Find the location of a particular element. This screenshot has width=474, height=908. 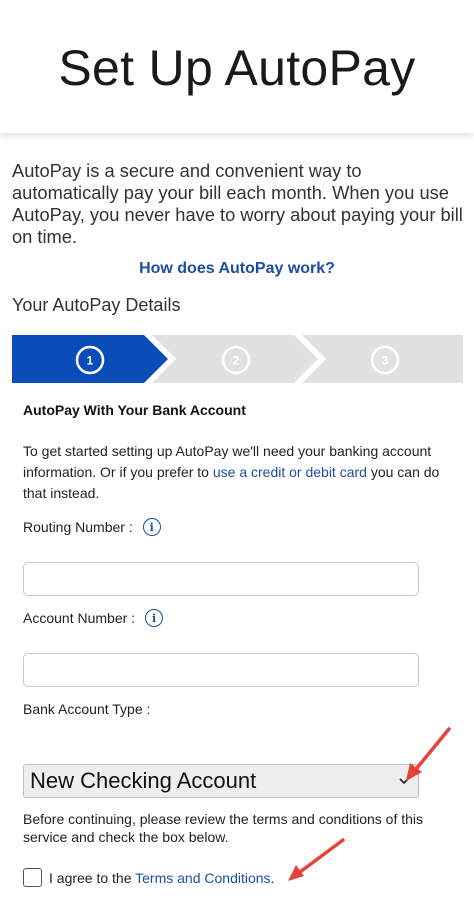

account-info-icon: i is located at coordinates (154, 618).